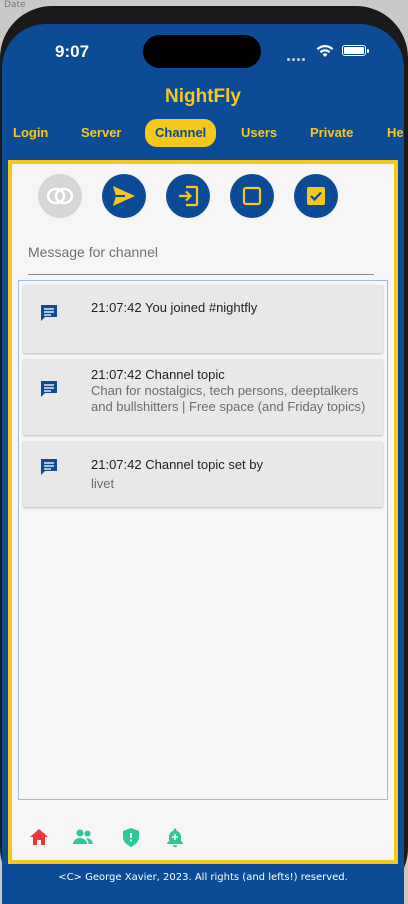 The height and width of the screenshot is (904, 408). I want to click on eye-off-icon, so click(60, 196).